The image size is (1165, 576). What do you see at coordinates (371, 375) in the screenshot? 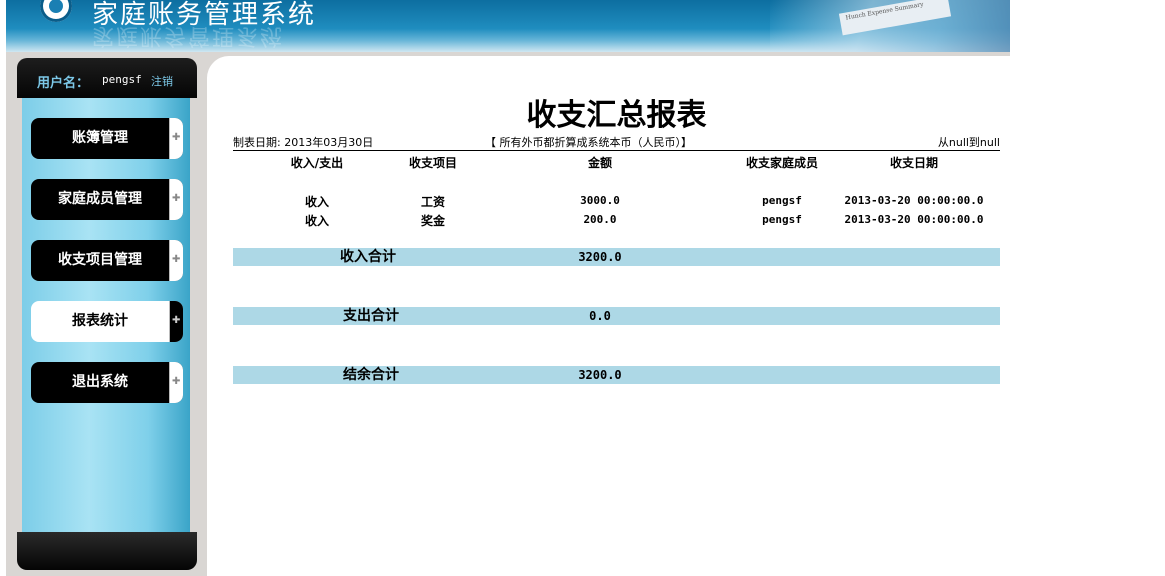
I see `total-label: 结余合计` at bounding box center [371, 375].